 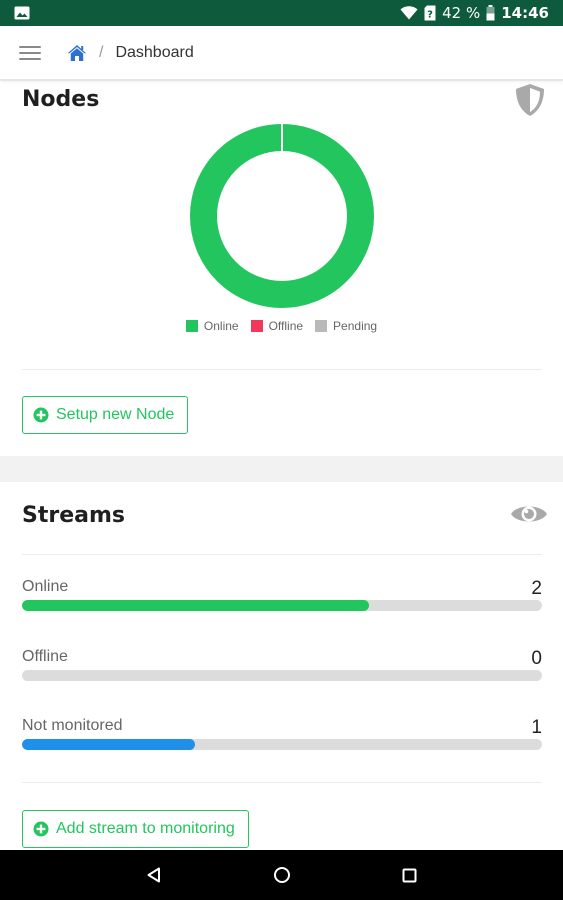 What do you see at coordinates (45, 656) in the screenshot?
I see `stream-label-offline: Offline` at bounding box center [45, 656].